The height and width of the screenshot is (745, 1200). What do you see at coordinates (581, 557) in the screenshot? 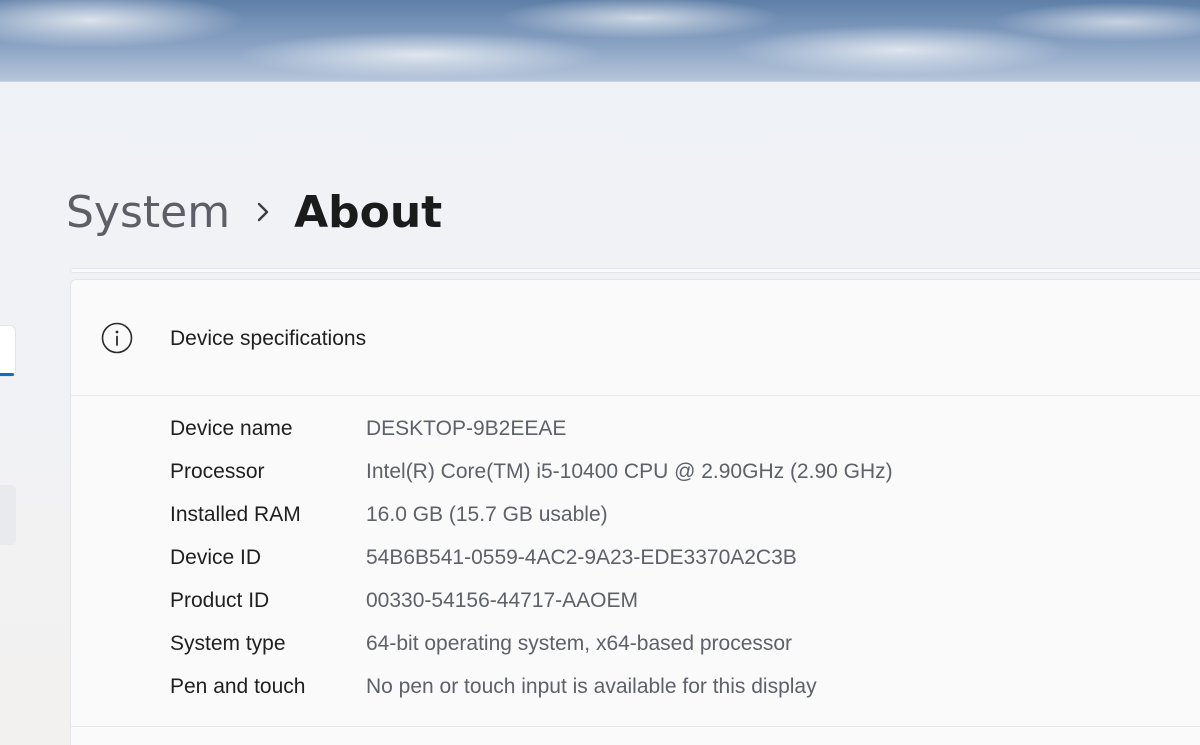
I see `spec-value: 54B6B541-0559-4AC2-9A23-EDE3370A2C3B` at bounding box center [581, 557].